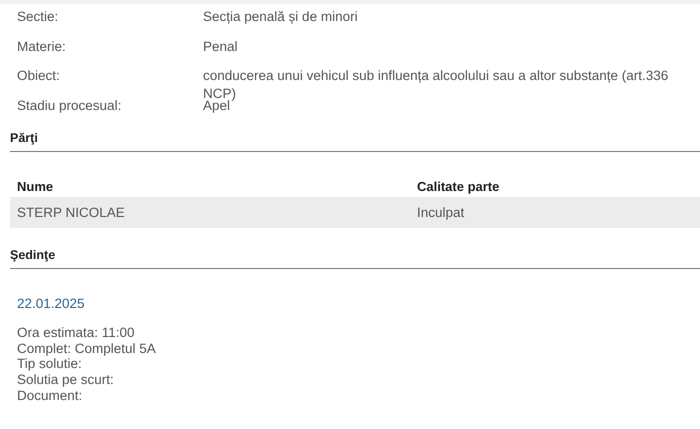 The height and width of the screenshot is (429, 700). Describe the element at coordinates (51, 304) in the screenshot. I see `hearing-date: 22.01.2025` at that location.